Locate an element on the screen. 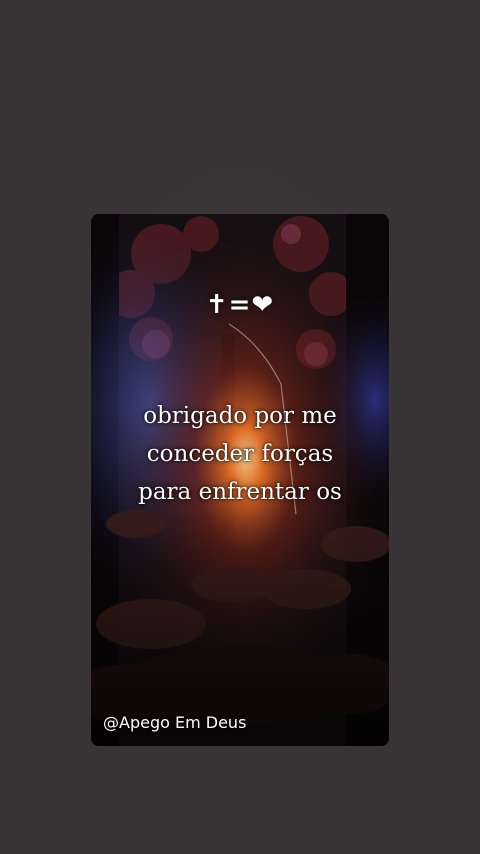 This screenshot has height=854, width=480. heart-icon: ❤ is located at coordinates (263, 305).